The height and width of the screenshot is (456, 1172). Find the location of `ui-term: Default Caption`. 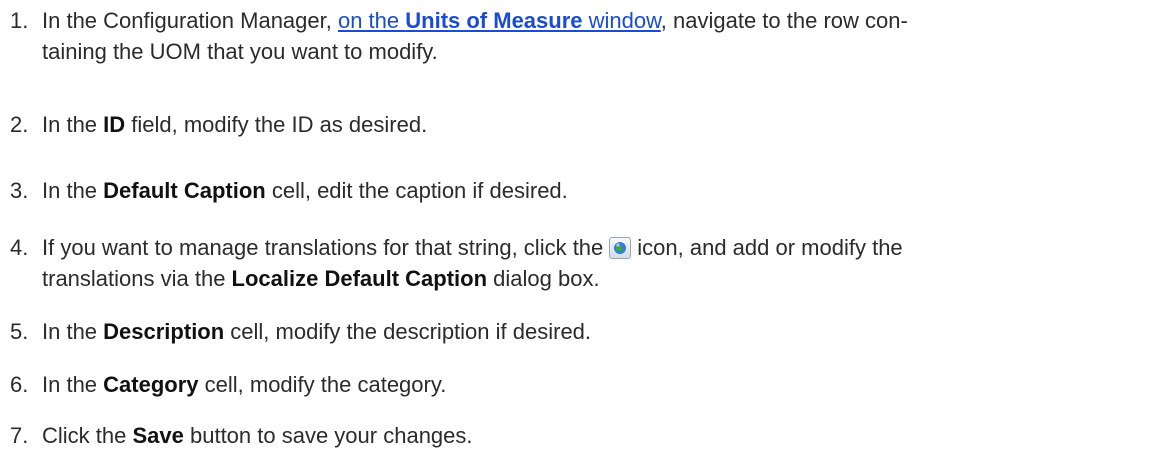

ui-term: Default Caption is located at coordinates (184, 190).